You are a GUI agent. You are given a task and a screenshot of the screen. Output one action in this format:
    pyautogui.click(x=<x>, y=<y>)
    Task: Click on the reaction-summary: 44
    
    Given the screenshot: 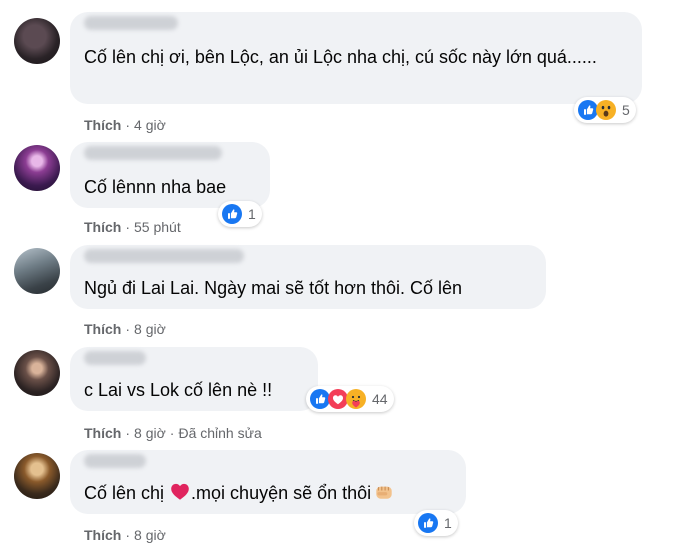 What is the action you would take?
    pyautogui.click(x=350, y=399)
    